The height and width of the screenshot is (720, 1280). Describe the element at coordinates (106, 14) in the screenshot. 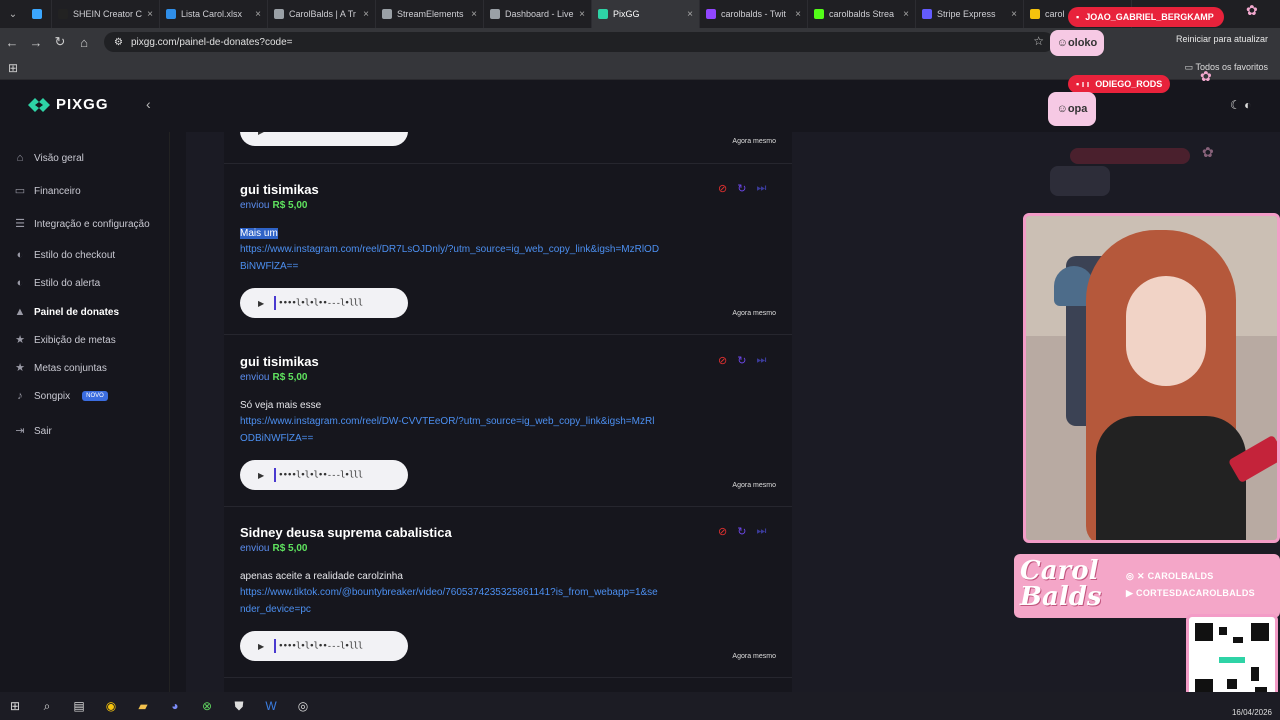

I see `browser-tab: SHEIN Creator C ×` at that location.